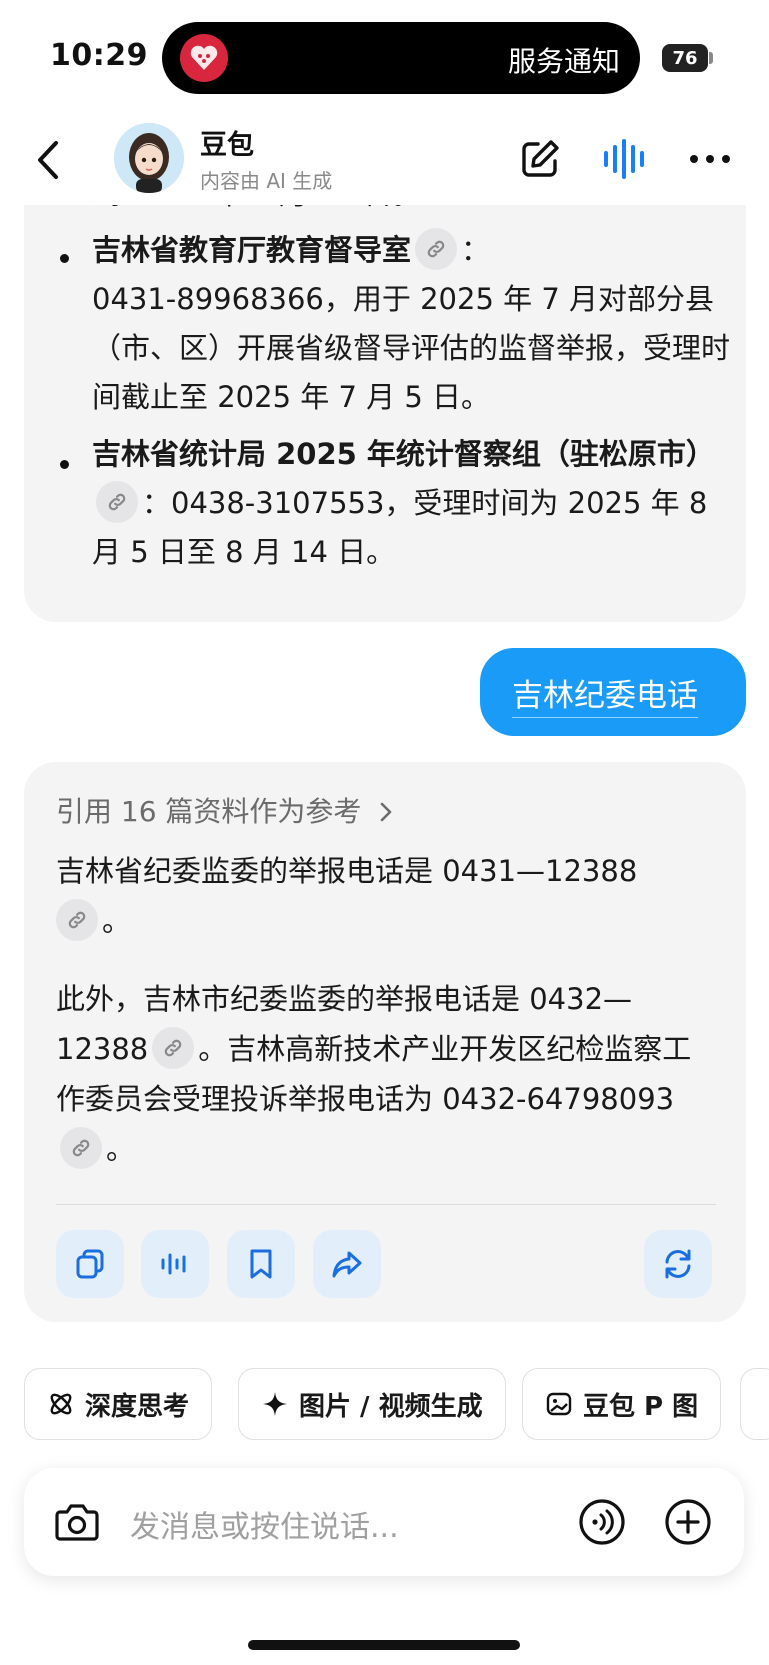 This screenshot has height=1665, width=769. I want to click on status-bar: 10:29 服务通知 76, so click(384, 57).